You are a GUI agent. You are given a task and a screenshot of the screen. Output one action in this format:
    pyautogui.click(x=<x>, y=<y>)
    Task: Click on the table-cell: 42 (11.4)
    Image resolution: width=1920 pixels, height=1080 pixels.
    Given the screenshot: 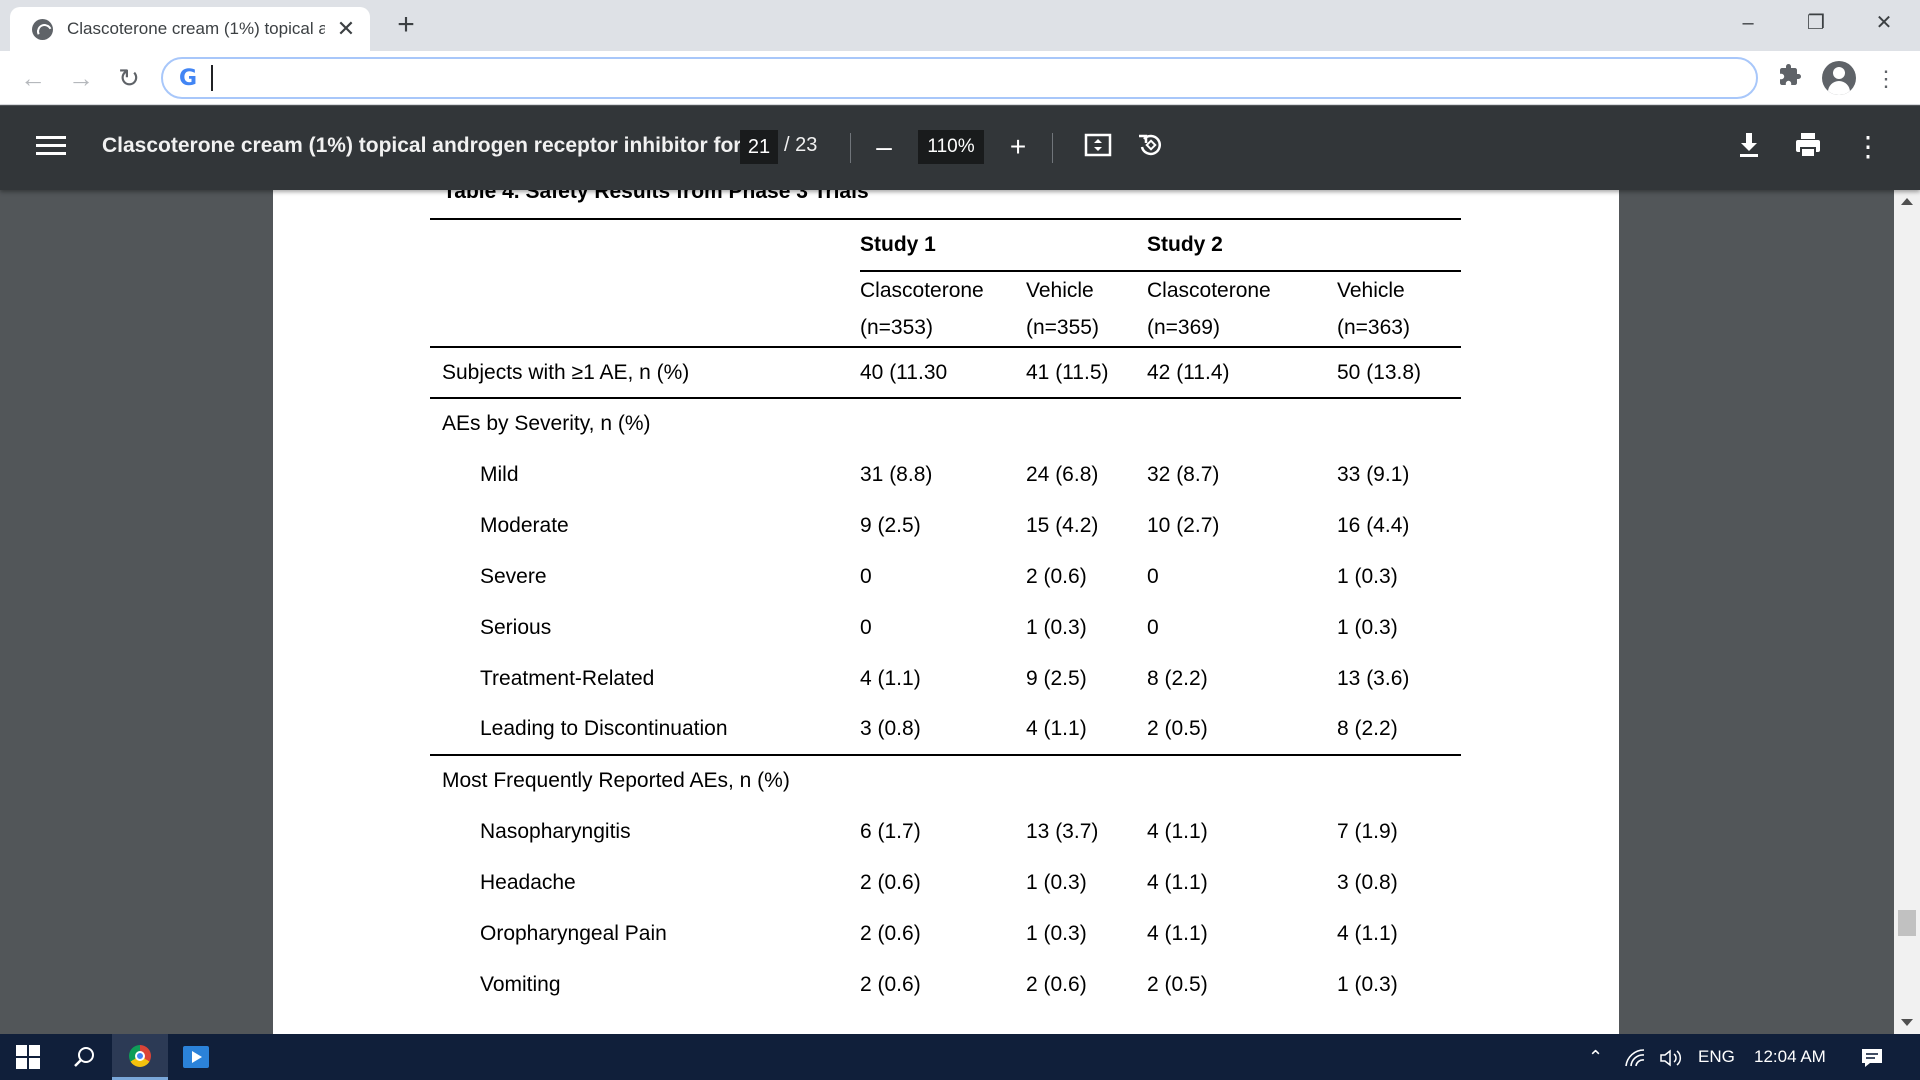 What is the action you would take?
    pyautogui.click(x=1242, y=373)
    